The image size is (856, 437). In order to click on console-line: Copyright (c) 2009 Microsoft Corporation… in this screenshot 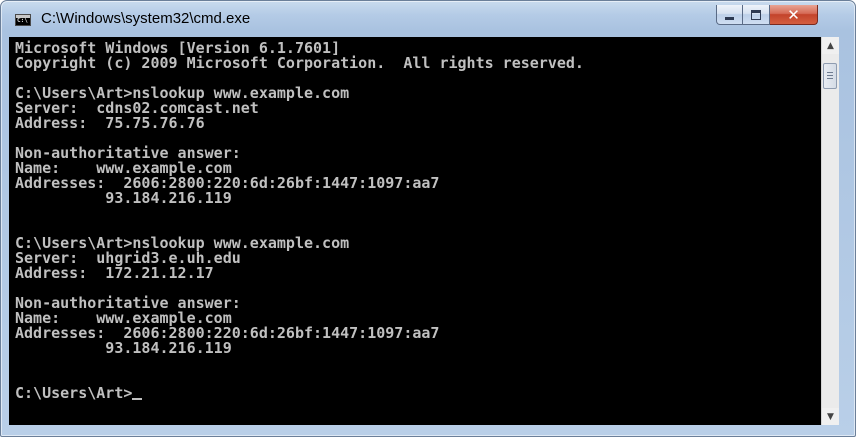, I will do `click(299, 63)`.